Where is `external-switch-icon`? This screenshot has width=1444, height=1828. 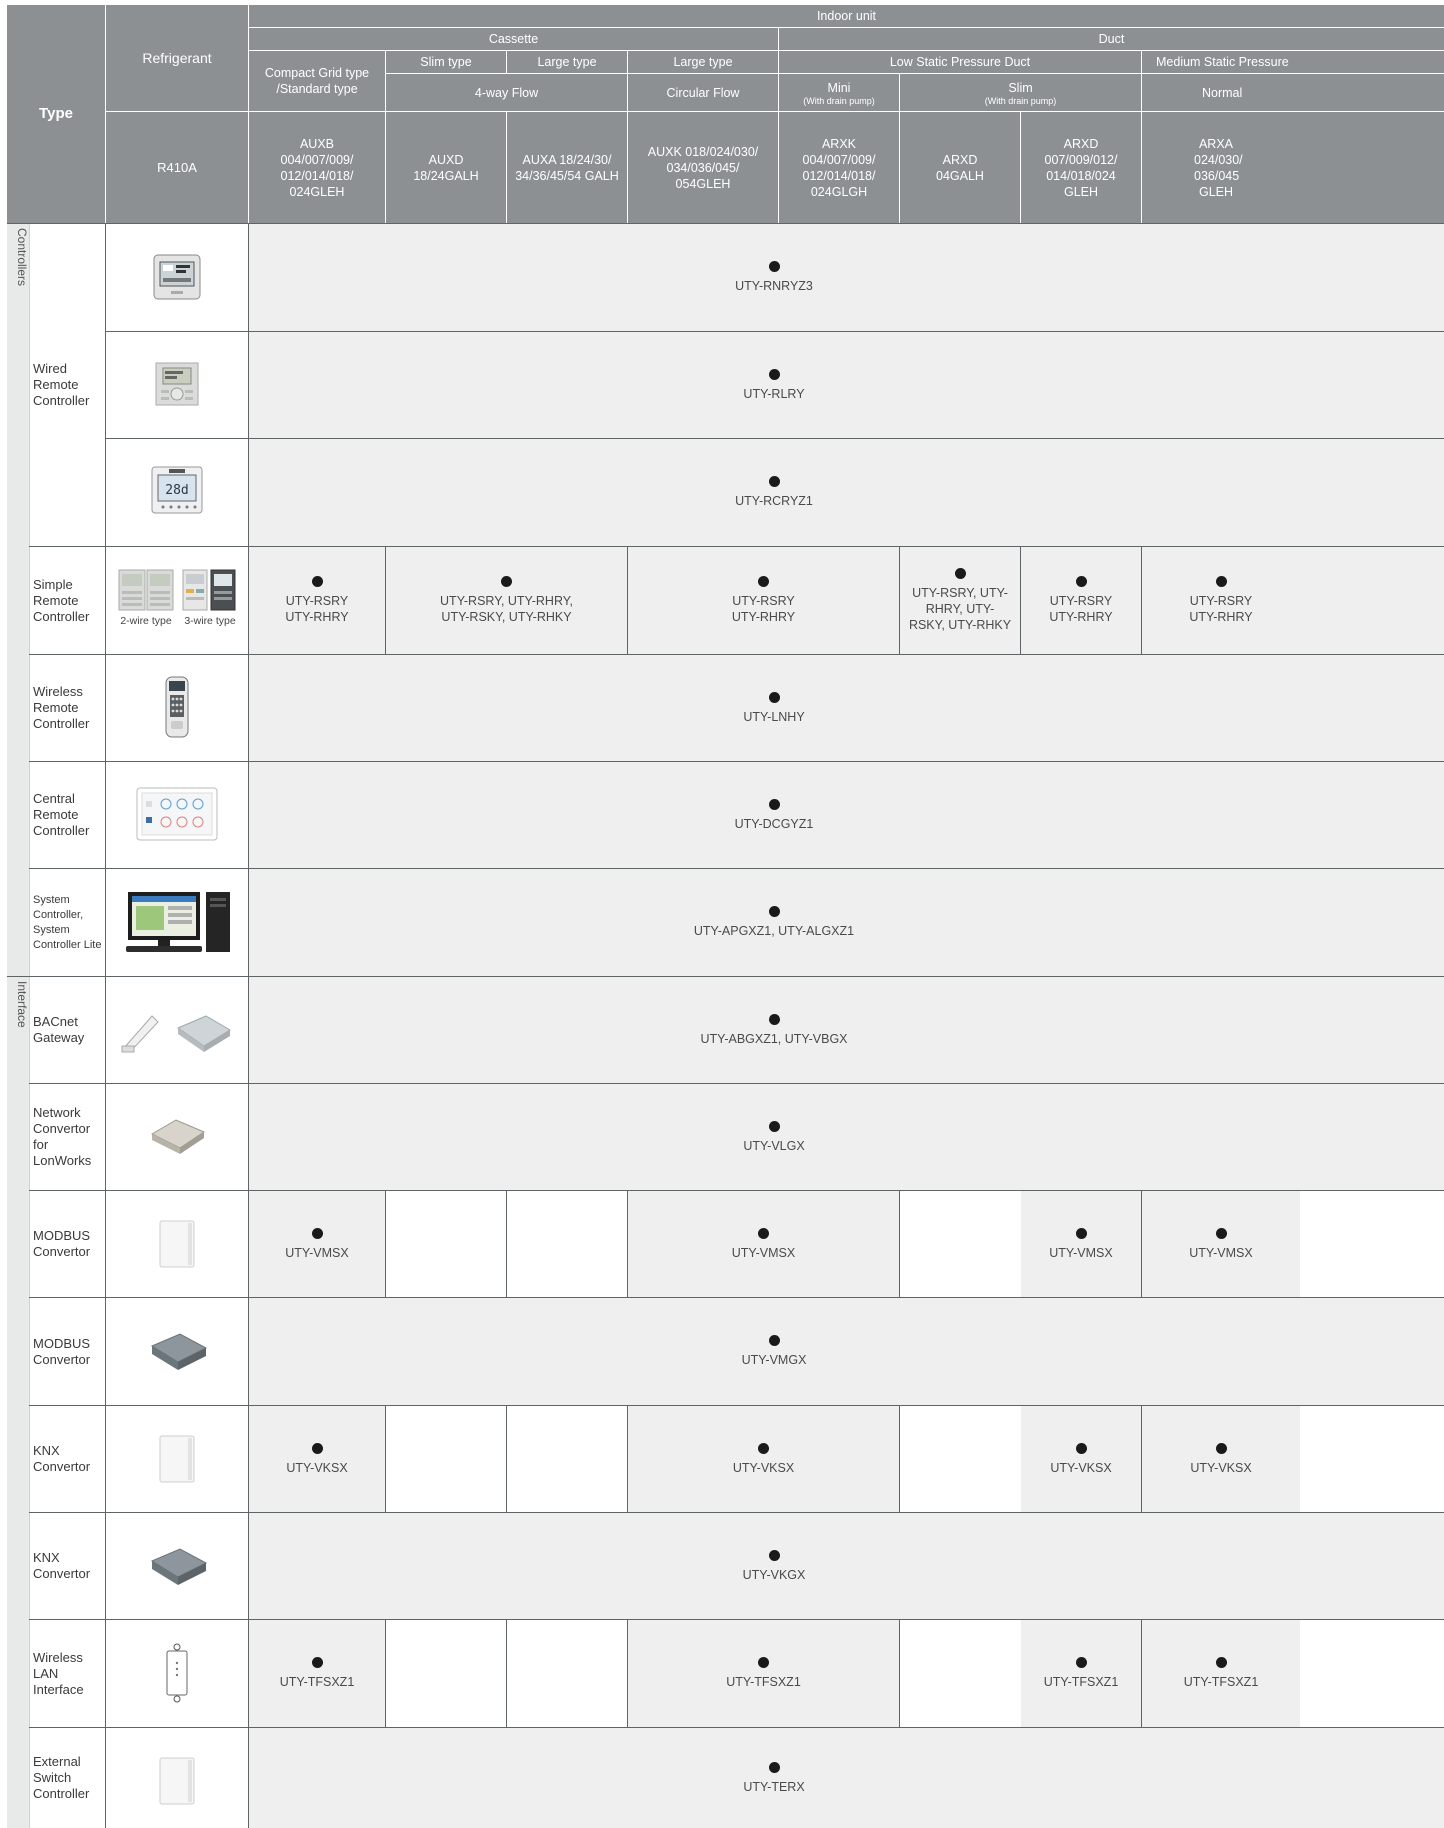
external-switch-icon is located at coordinates (177, 1781).